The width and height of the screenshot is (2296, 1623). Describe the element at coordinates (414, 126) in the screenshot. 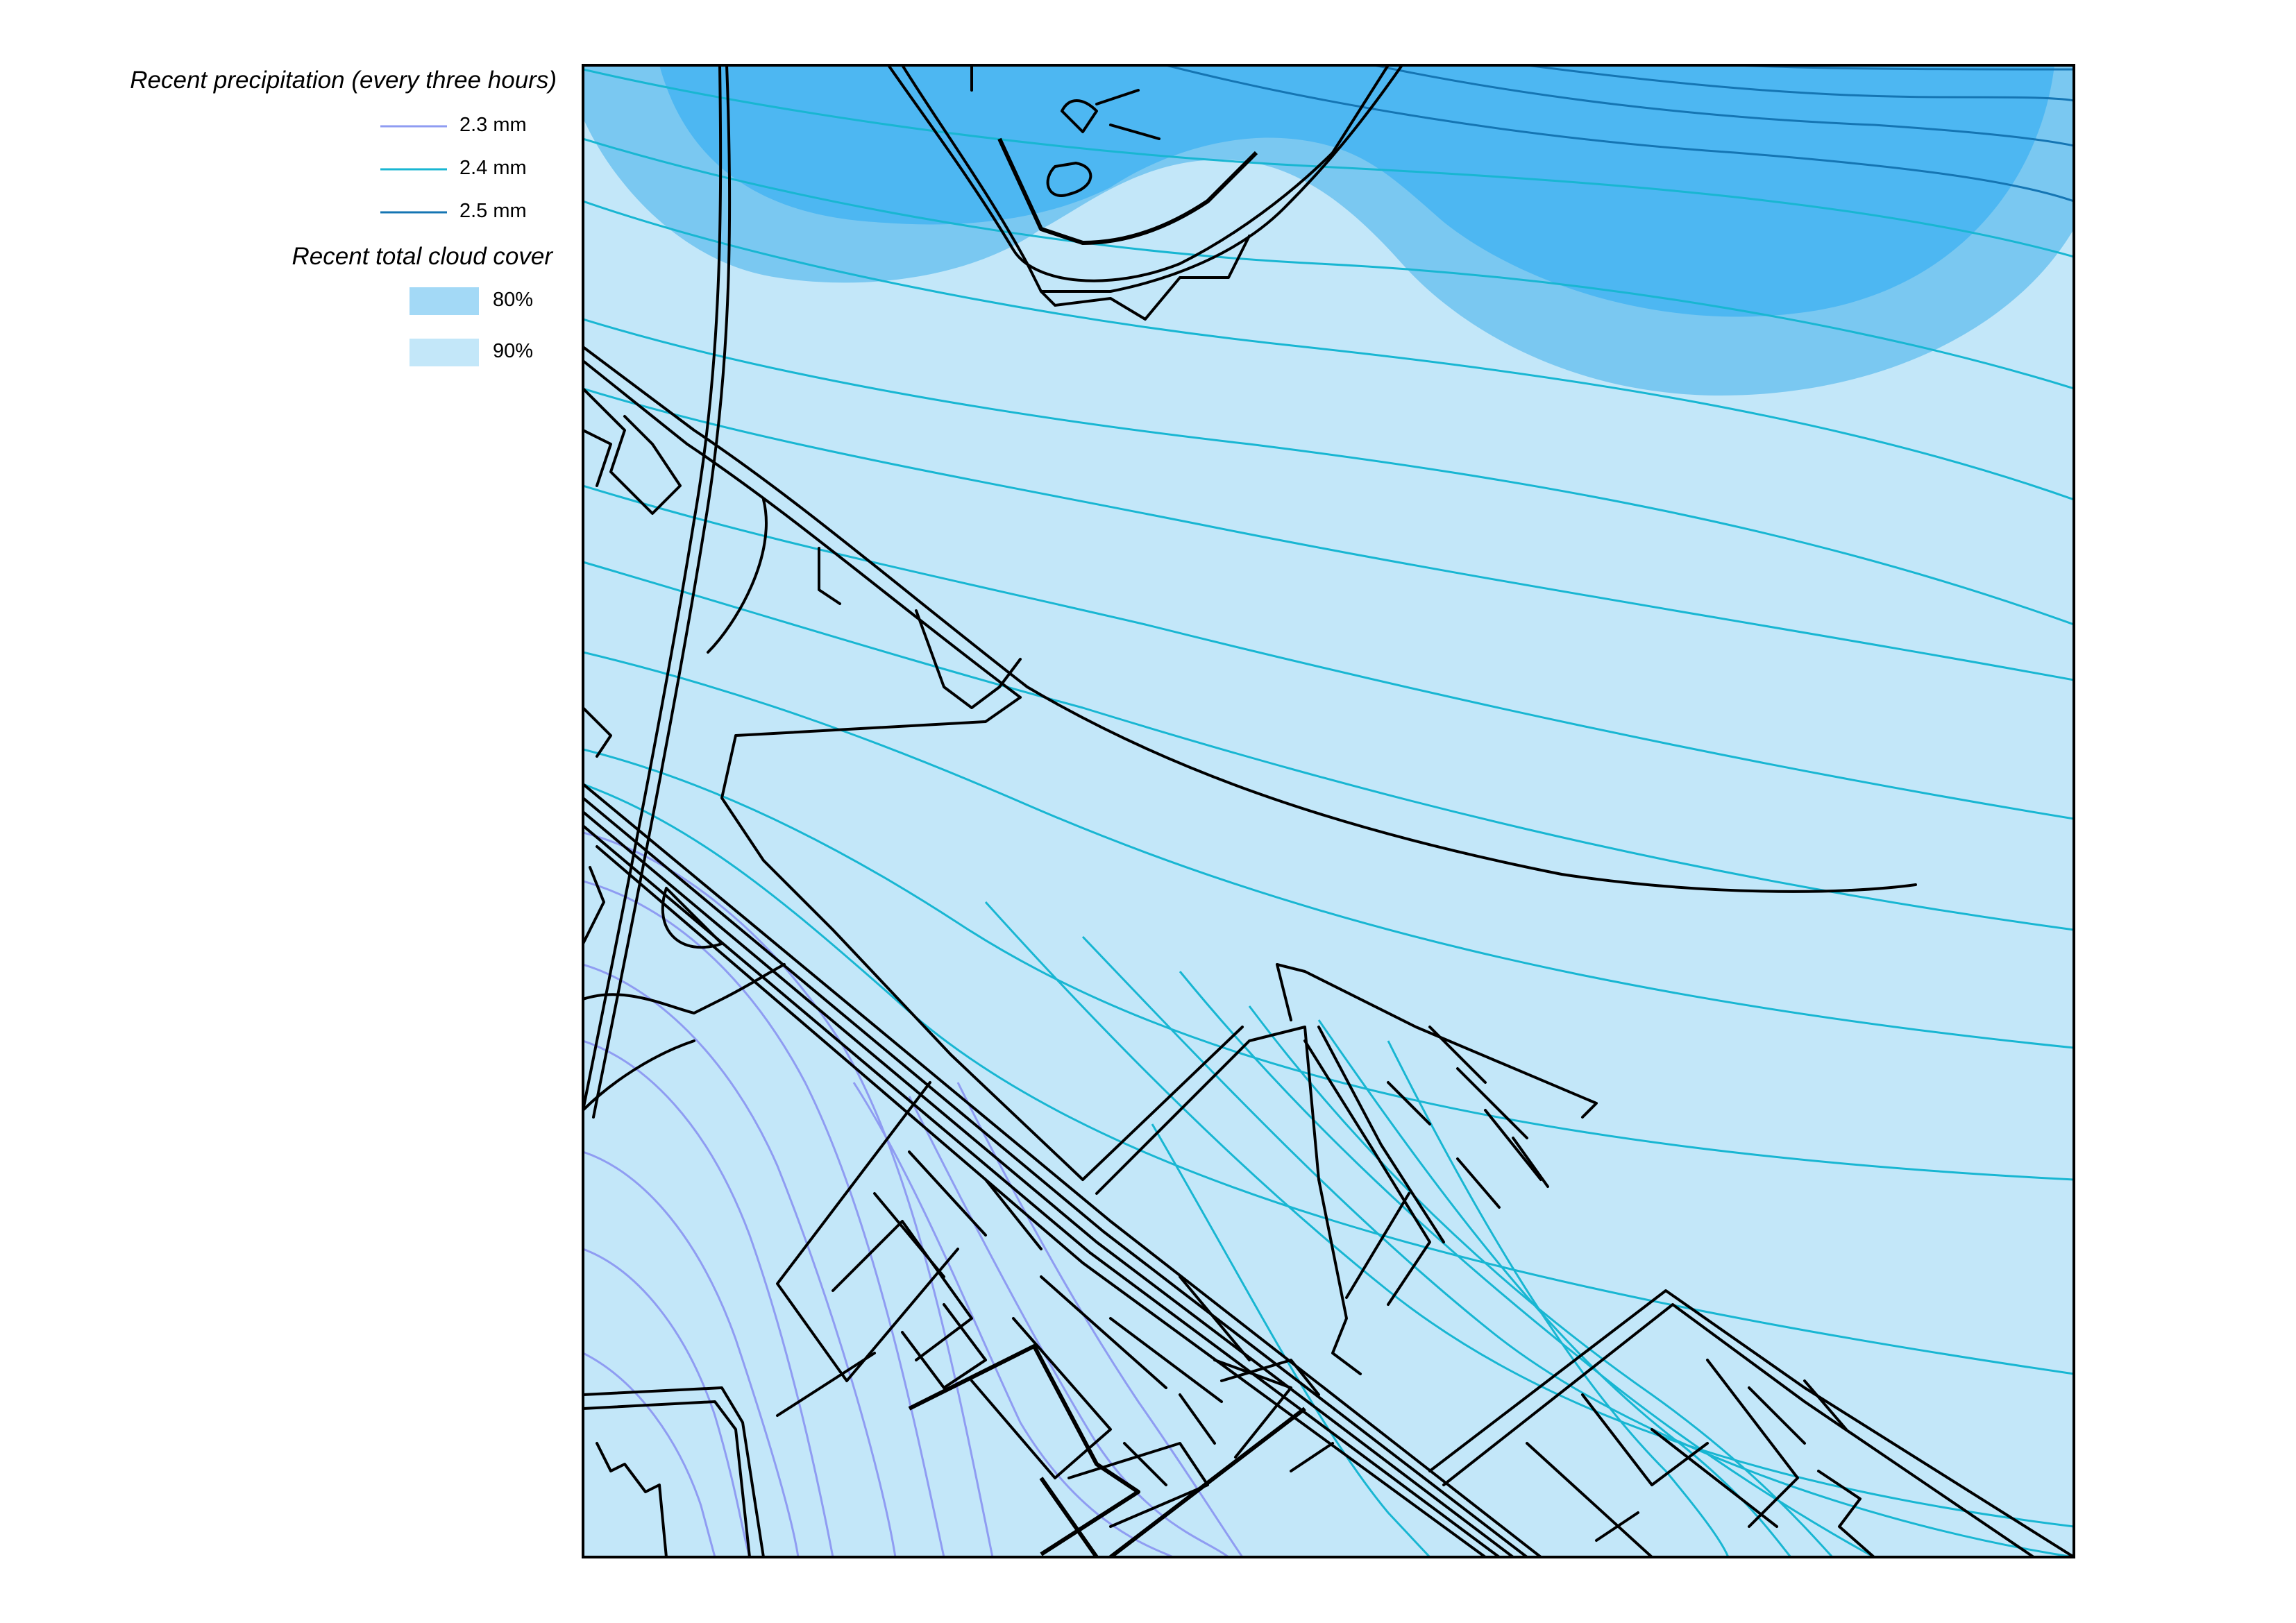

I see `legend-line-2-3mm` at that location.